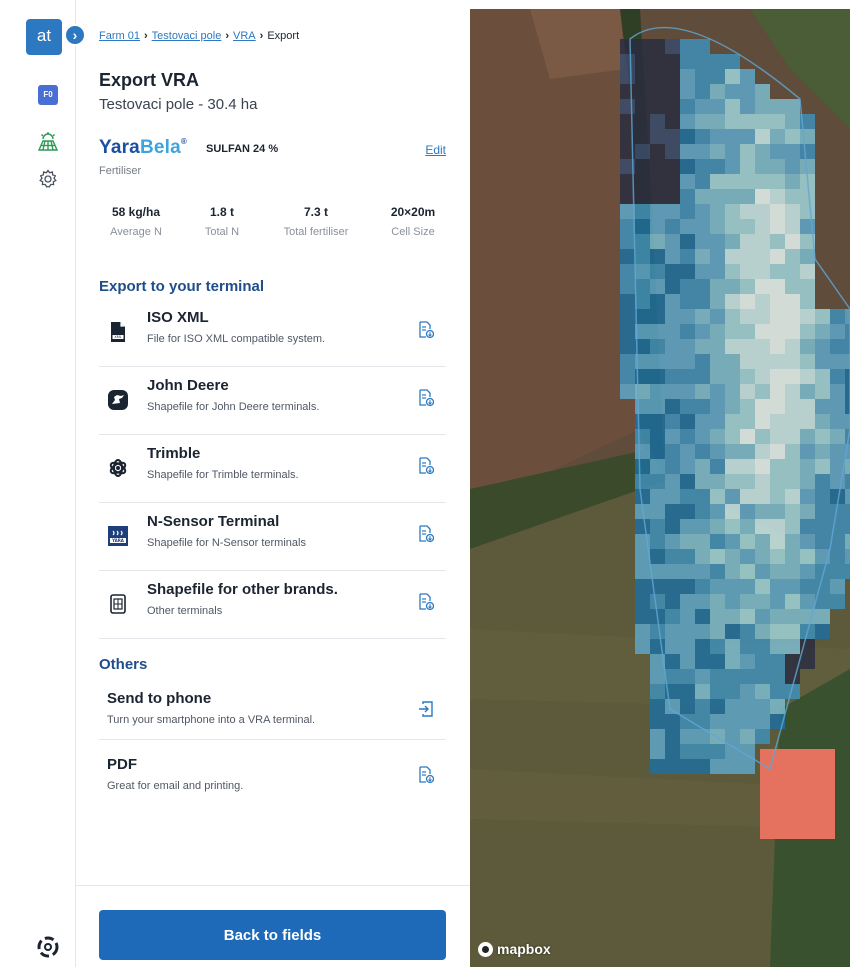 The width and height of the screenshot is (850, 967). Describe the element at coordinates (272, 935) in the screenshot. I see `back-to-fields-button: Back to fields` at that location.